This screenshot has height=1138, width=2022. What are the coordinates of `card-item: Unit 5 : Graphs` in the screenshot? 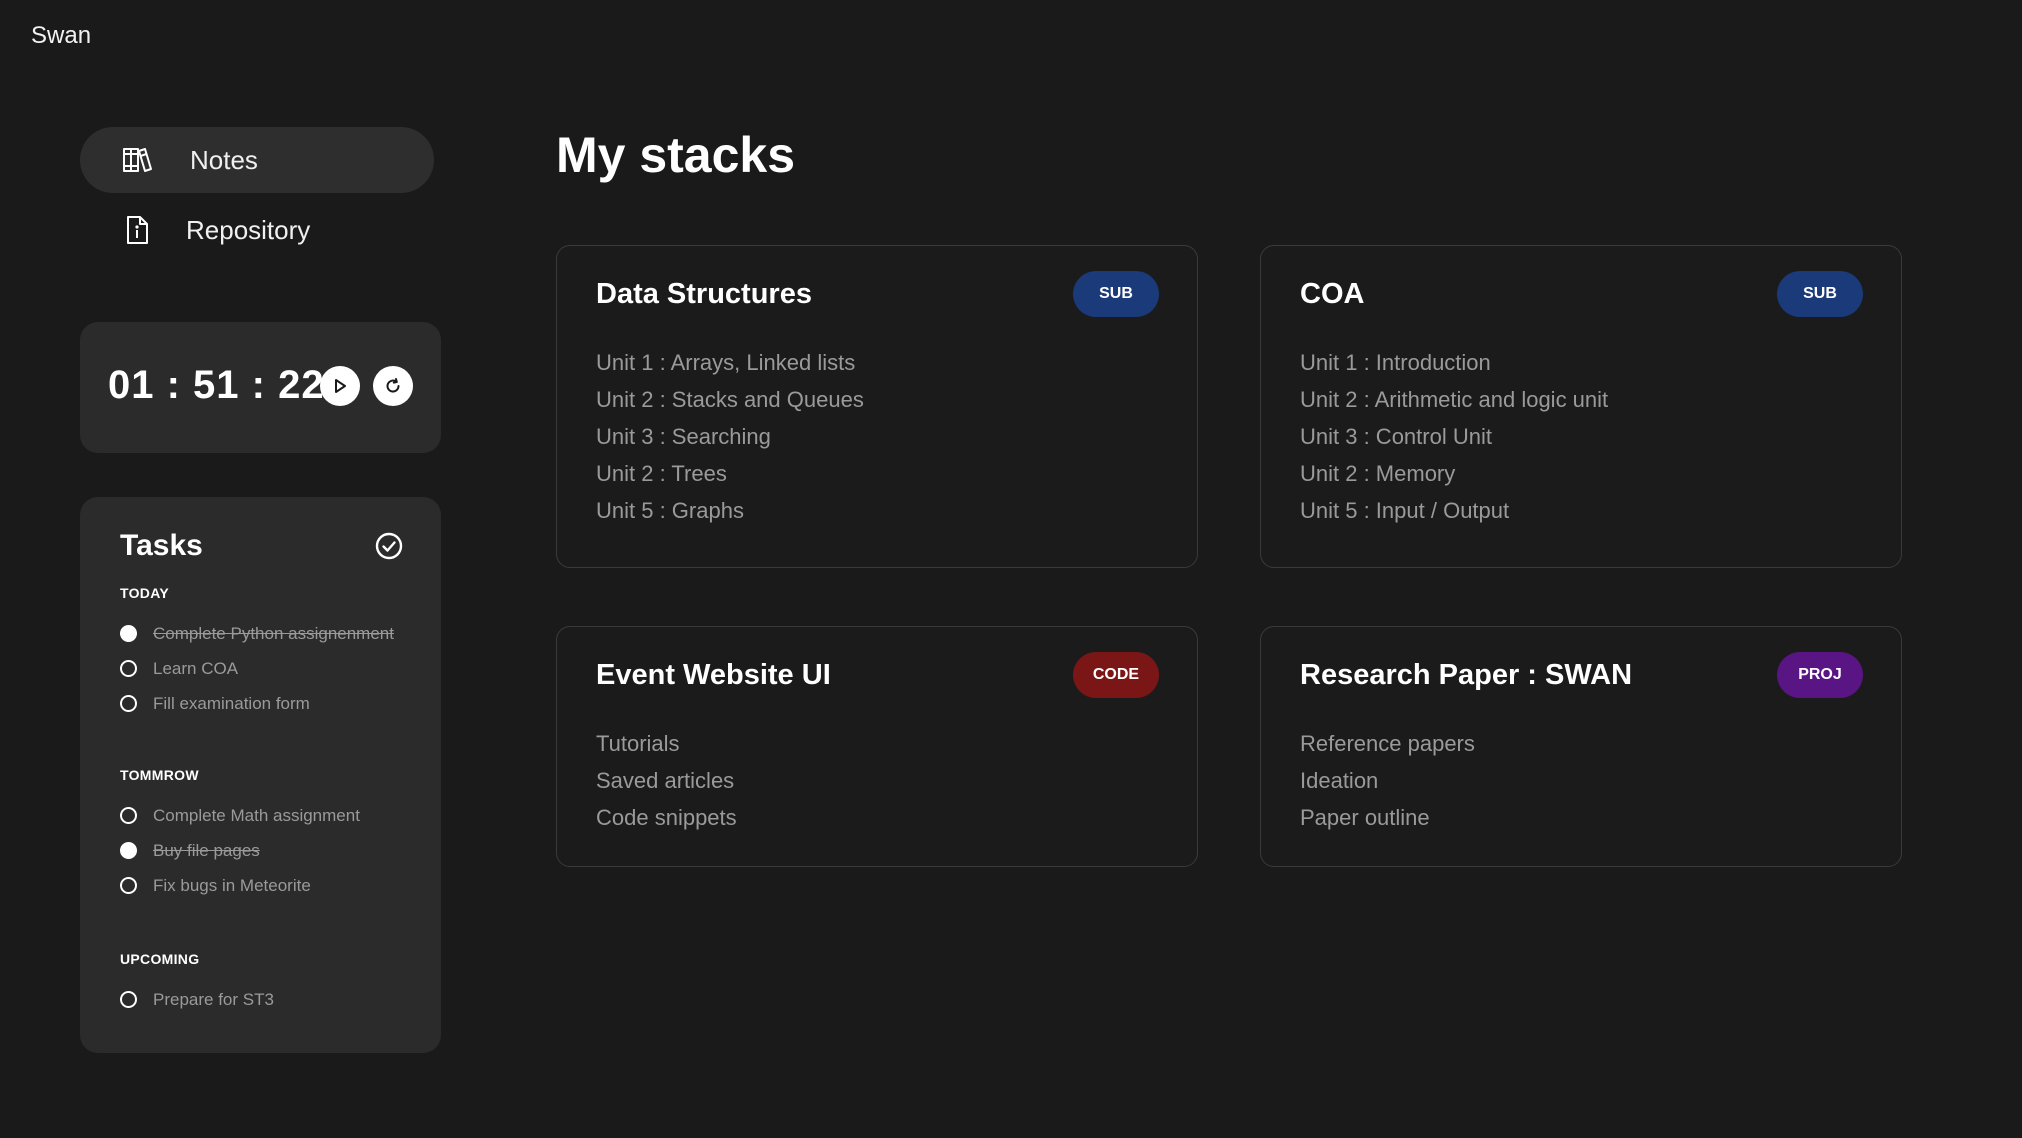 It's located at (730, 510).